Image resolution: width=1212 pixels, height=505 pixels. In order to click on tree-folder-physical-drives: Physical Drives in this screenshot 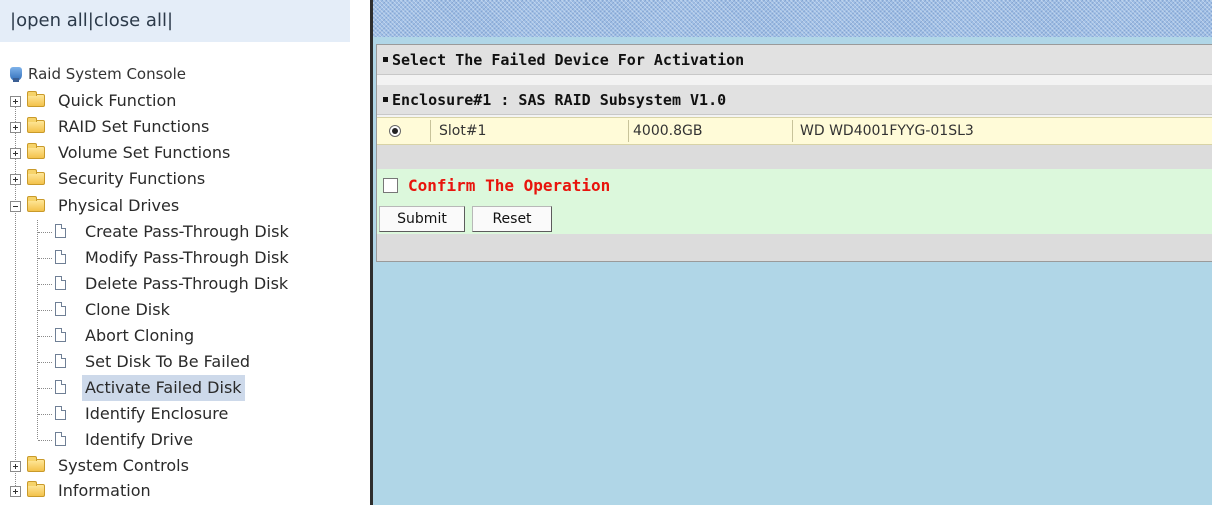, I will do `click(175, 206)`.